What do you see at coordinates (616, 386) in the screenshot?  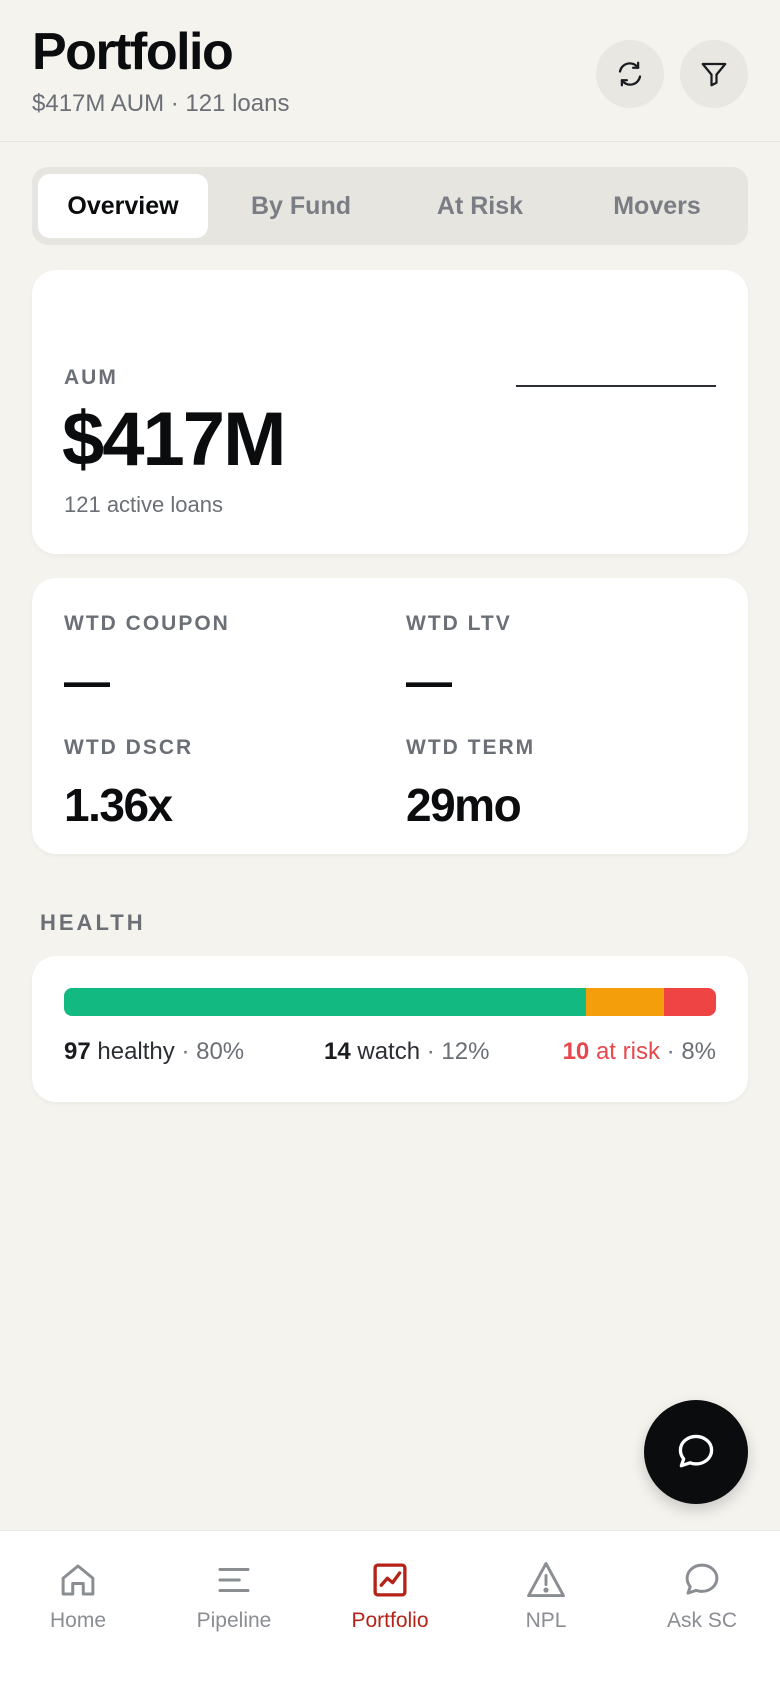 I see `aum-sparkline` at bounding box center [616, 386].